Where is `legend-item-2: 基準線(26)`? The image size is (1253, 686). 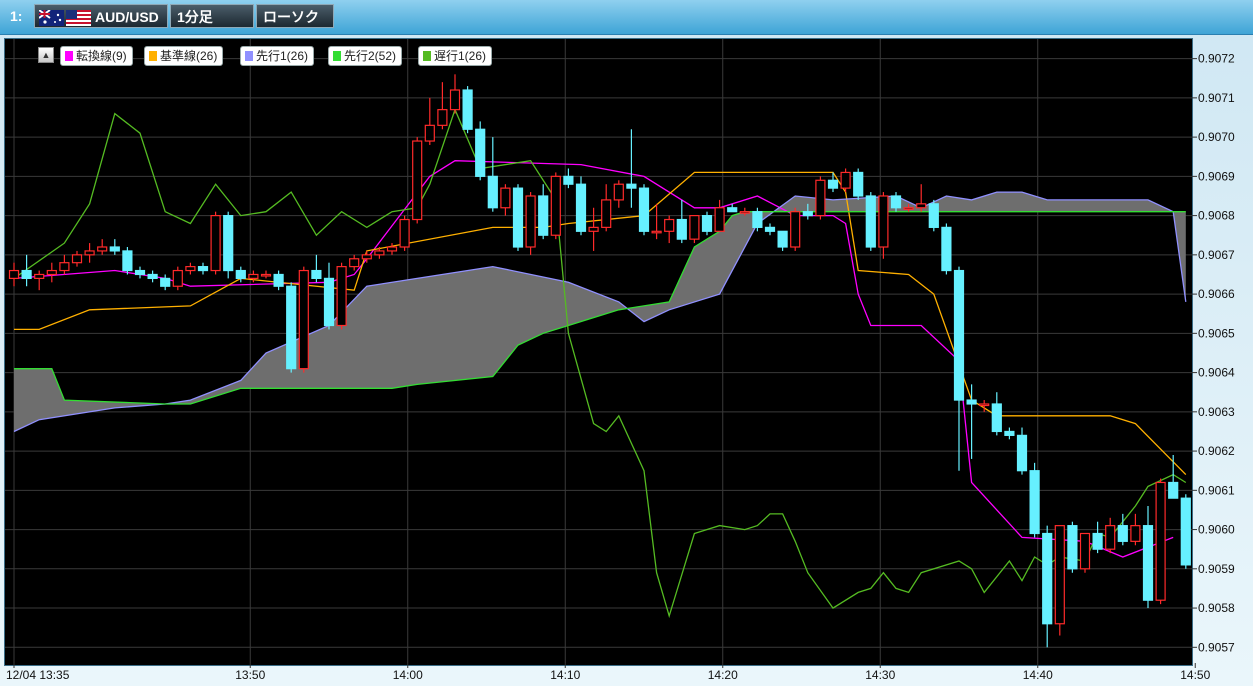
legend-item-2: 基準線(26) is located at coordinates (184, 56).